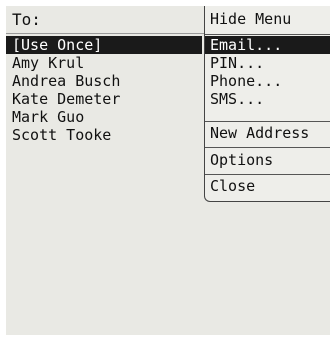 This screenshot has height=340, width=330. What do you see at coordinates (267, 19) in the screenshot?
I see `menu-item-hide-menu: Hide Menu` at bounding box center [267, 19].